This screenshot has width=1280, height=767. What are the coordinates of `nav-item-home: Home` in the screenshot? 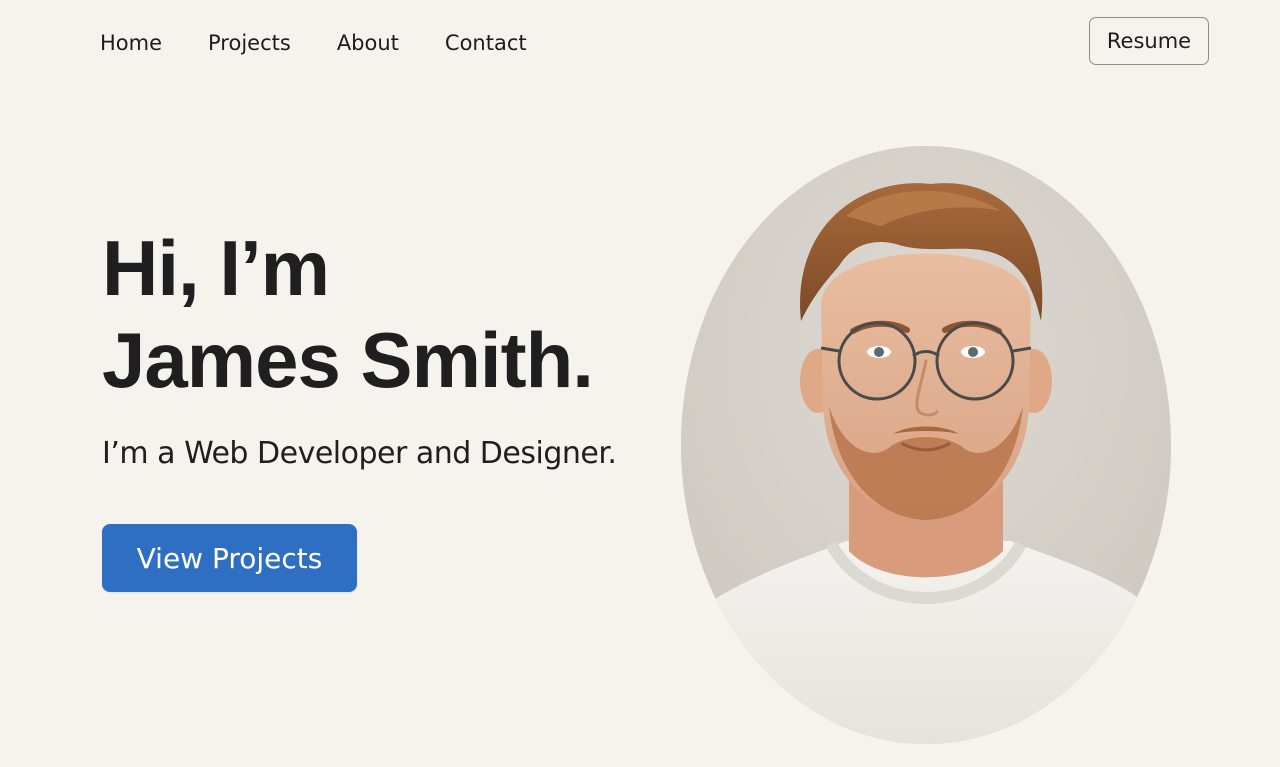 It's located at (131, 43).